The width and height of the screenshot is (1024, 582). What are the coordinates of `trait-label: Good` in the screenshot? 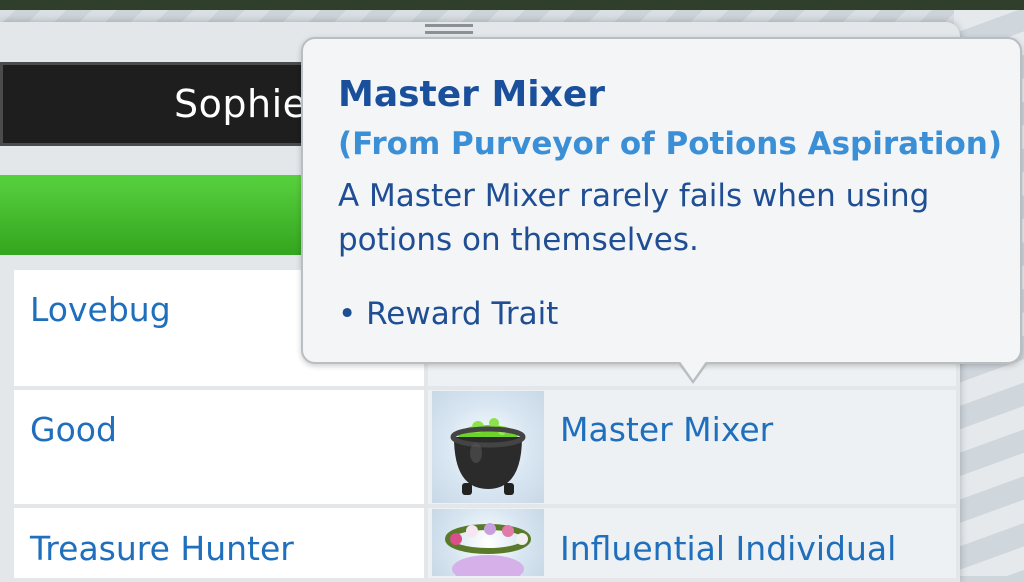 It's located at (73, 429).